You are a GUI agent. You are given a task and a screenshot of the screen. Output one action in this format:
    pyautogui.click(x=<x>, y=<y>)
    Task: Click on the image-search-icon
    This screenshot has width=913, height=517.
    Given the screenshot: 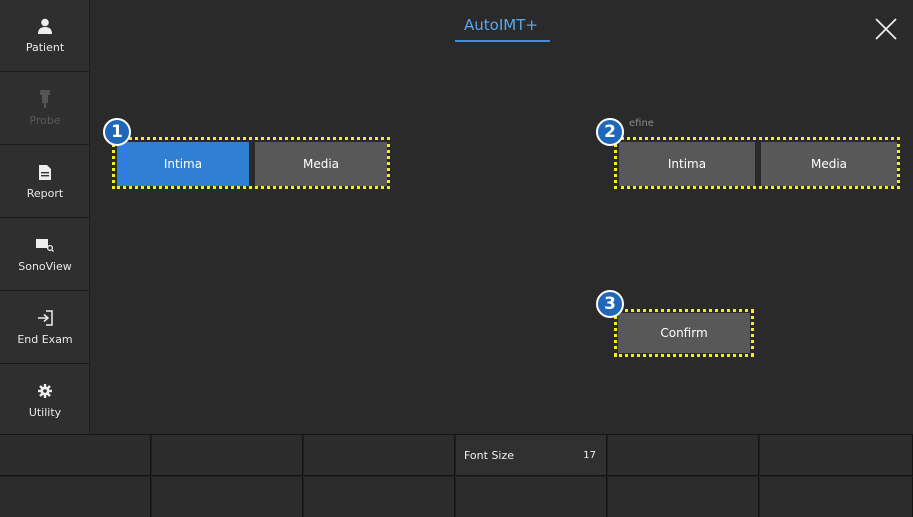 What is the action you would take?
    pyautogui.click(x=45, y=245)
    